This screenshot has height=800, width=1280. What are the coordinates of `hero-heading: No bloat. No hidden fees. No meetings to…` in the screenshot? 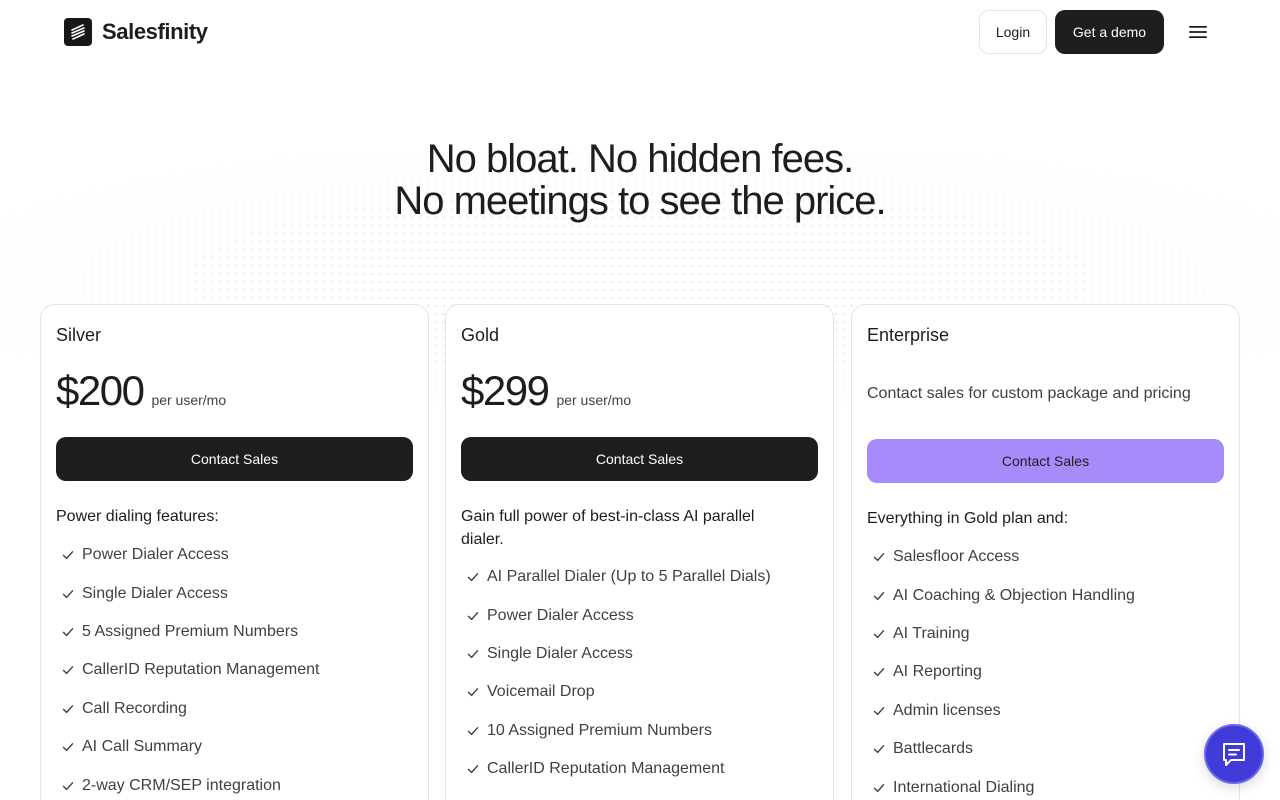 It's located at (640, 180).